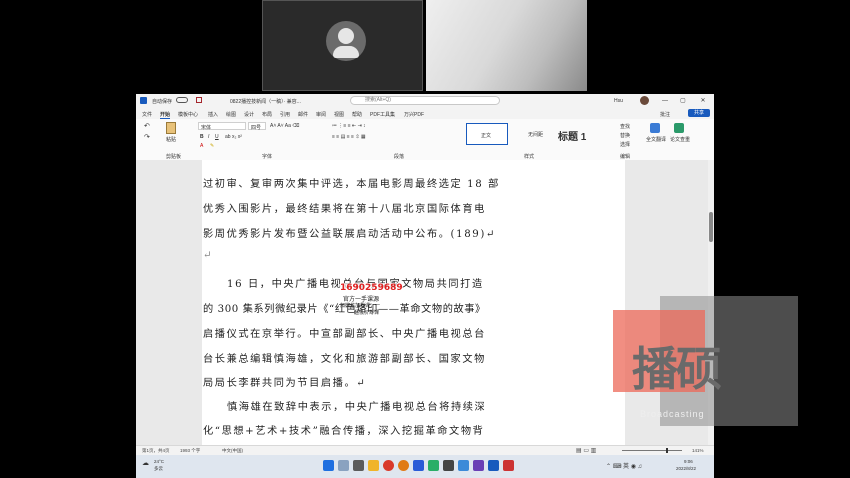 Image resolution: width=850 pixels, height=478 pixels. I want to click on redo-icon: ↷, so click(147, 137).